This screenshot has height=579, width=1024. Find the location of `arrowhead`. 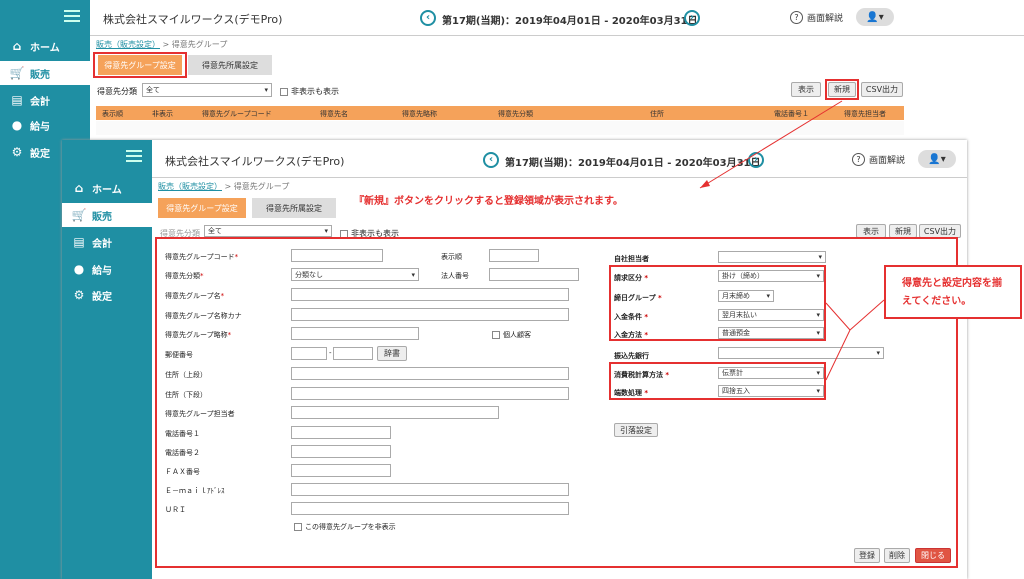

arrowhead is located at coordinates (705, 184).